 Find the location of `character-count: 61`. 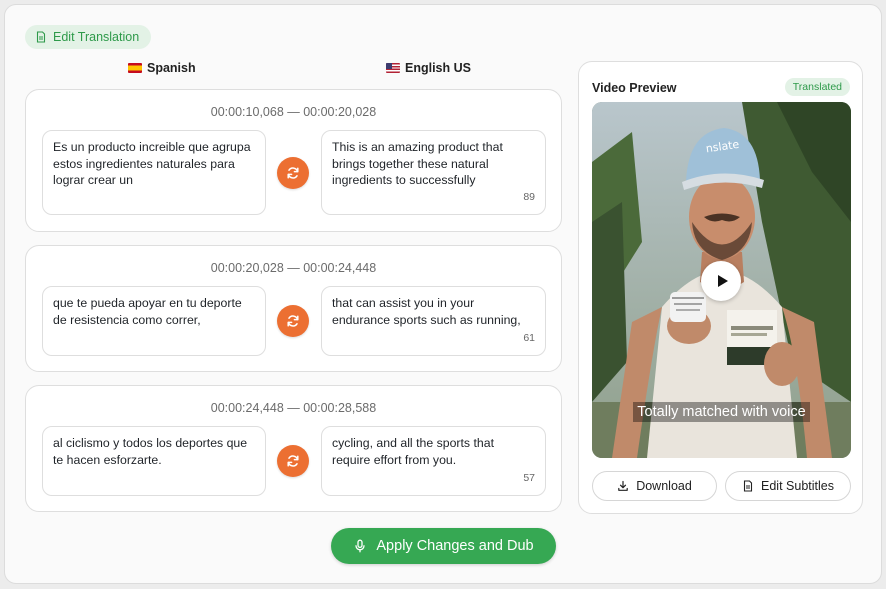

character-count: 61 is located at coordinates (529, 337).